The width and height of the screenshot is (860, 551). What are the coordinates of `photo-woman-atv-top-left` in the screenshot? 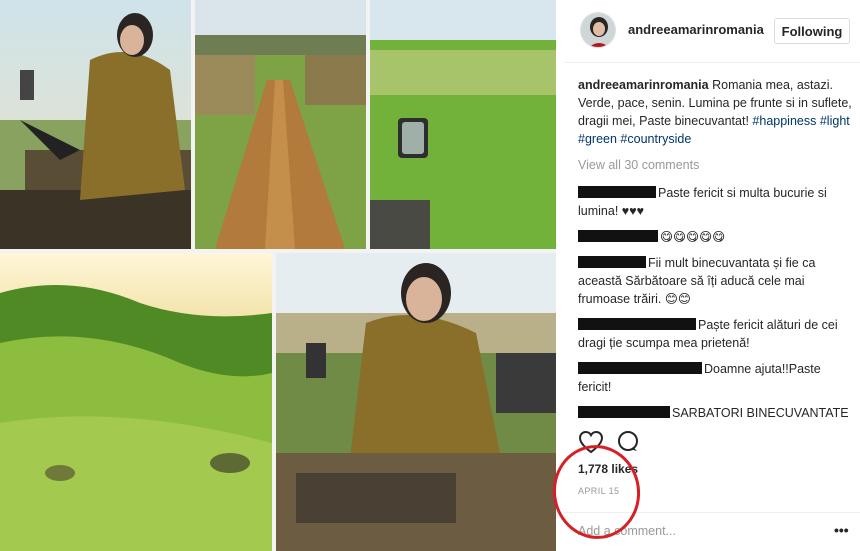 It's located at (95, 124).